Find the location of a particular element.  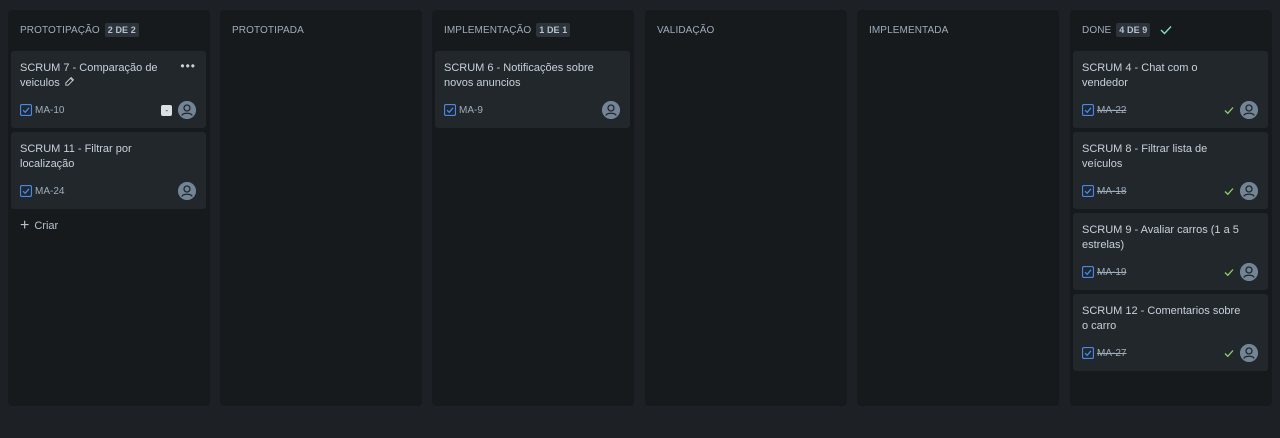

issue-key: MA-22 is located at coordinates (1111, 110).